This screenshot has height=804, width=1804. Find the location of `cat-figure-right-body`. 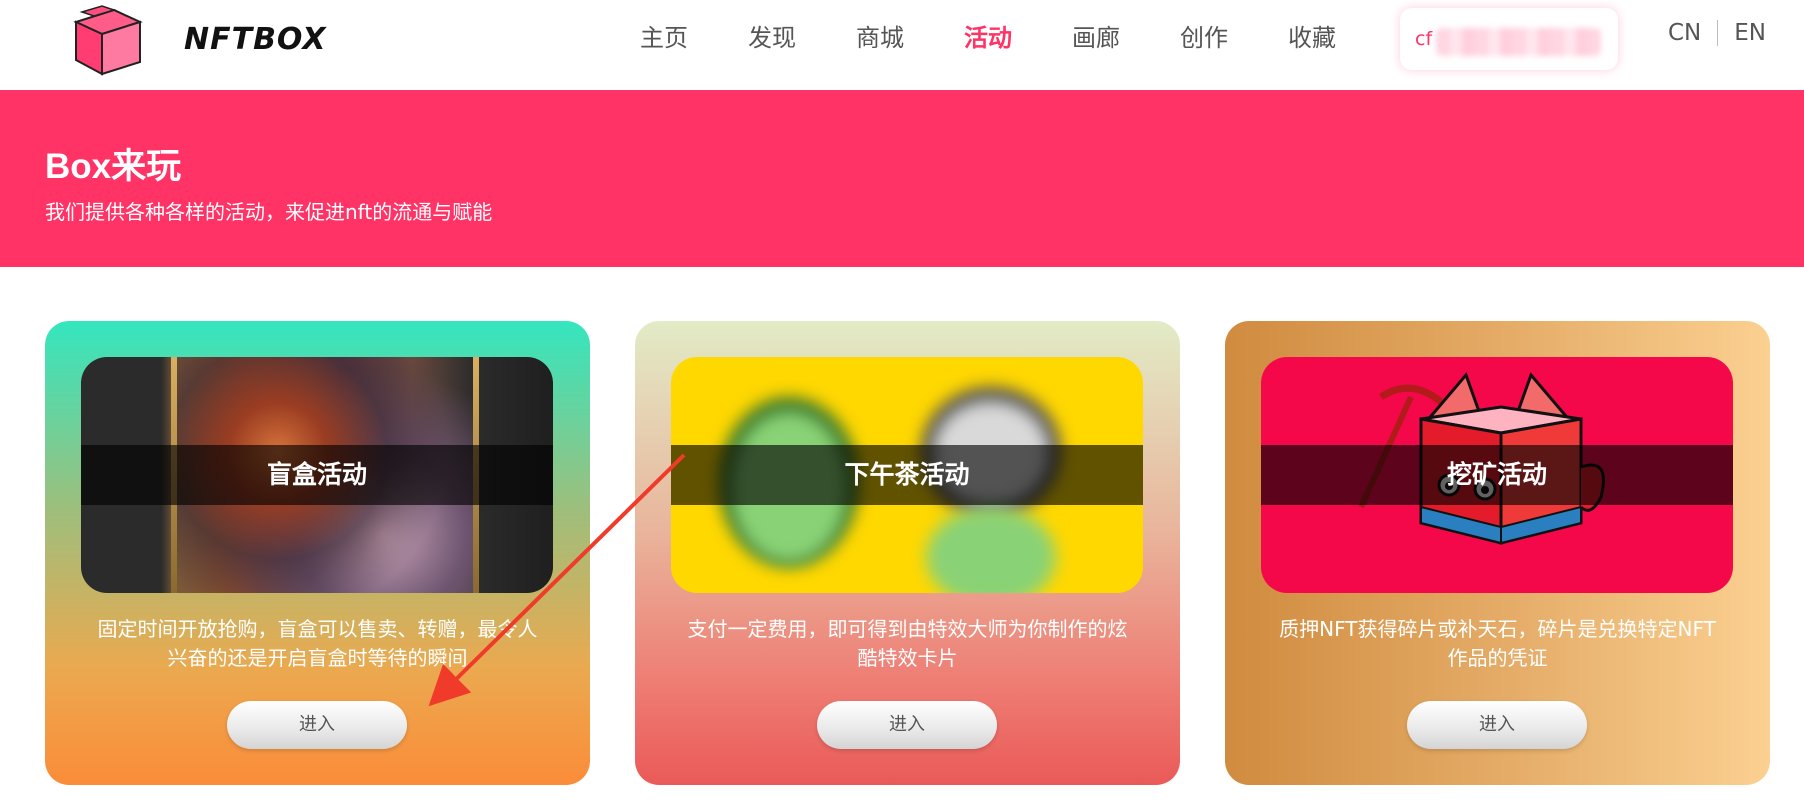

cat-figure-right-body is located at coordinates (991, 550).